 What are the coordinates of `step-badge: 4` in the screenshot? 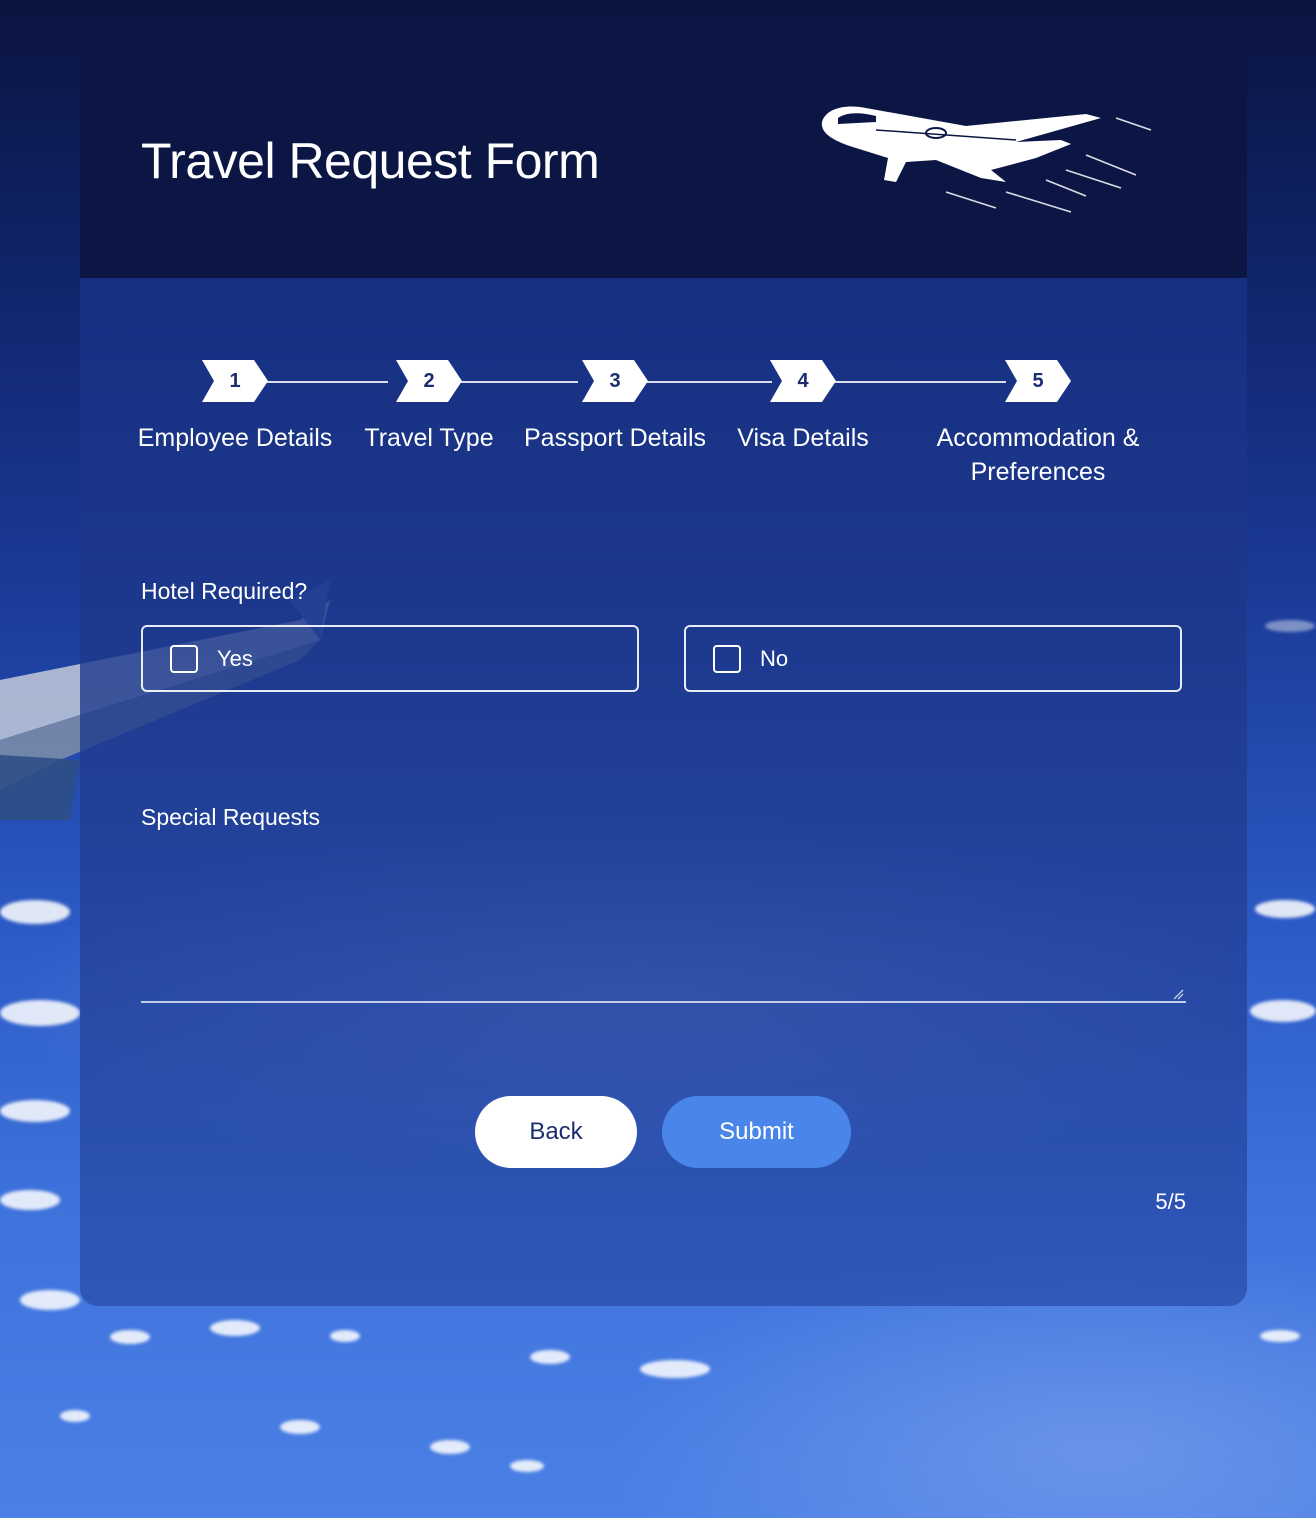 It's located at (803, 381).